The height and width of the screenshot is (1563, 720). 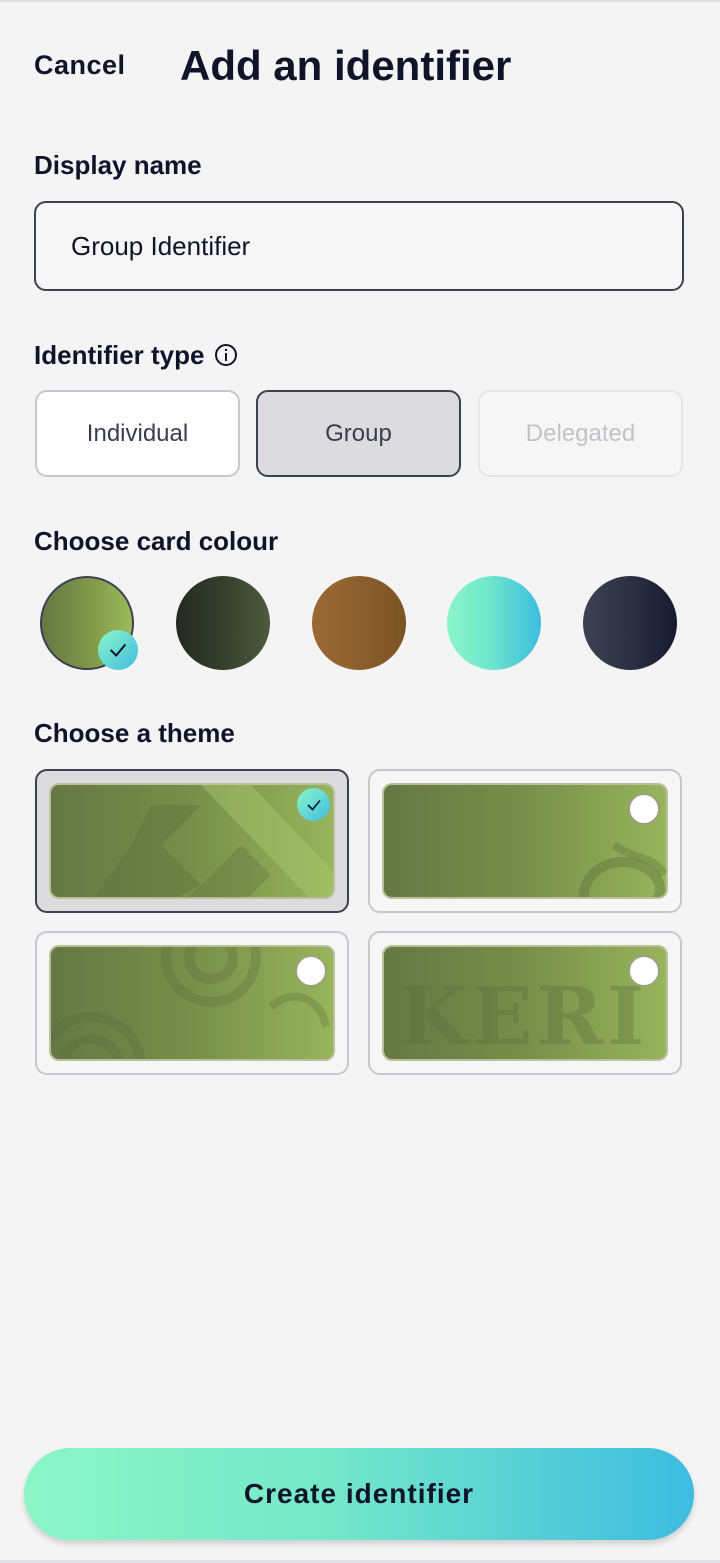 What do you see at coordinates (118, 165) in the screenshot?
I see `display-name-label: Display name` at bounding box center [118, 165].